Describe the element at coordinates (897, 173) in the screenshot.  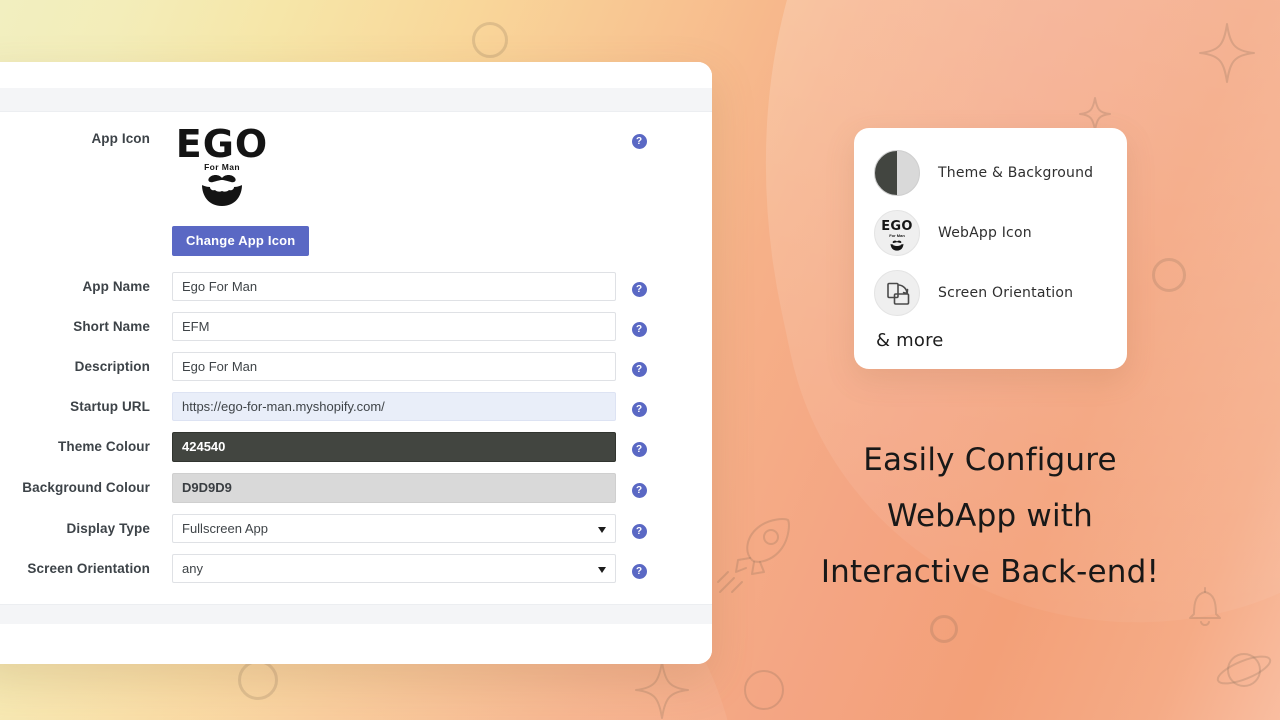
I see `half-circle-theme-icon` at that location.